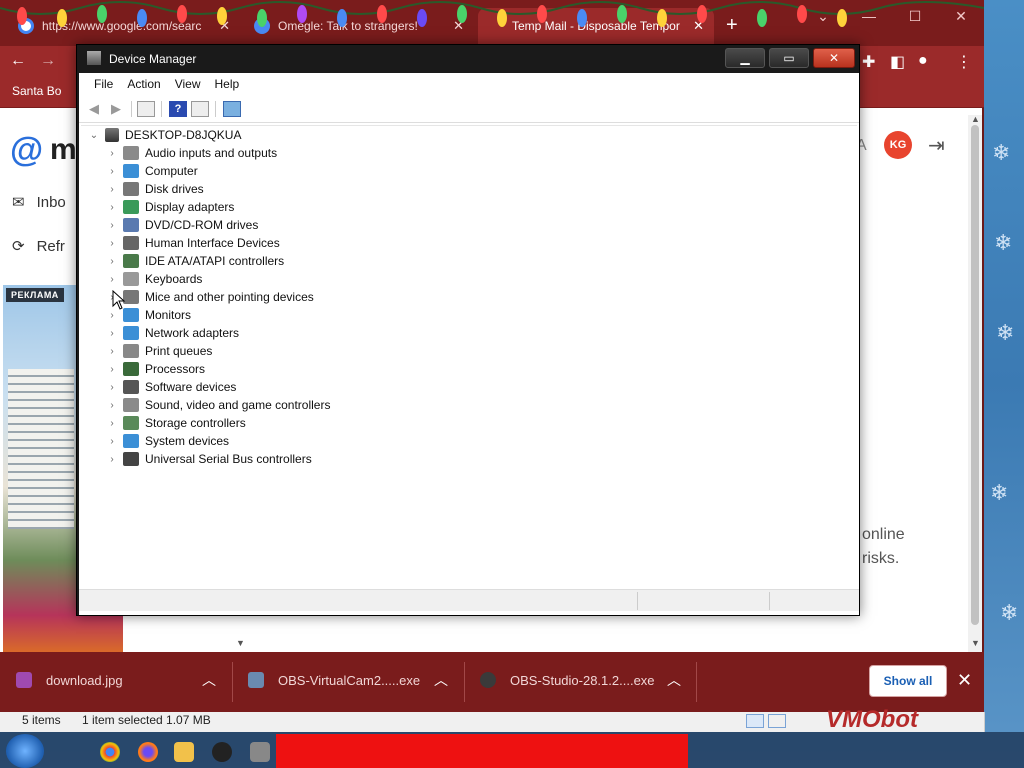 This screenshot has width=1024, height=768. I want to click on tree-category-item: › Network adapters, so click(172, 333).